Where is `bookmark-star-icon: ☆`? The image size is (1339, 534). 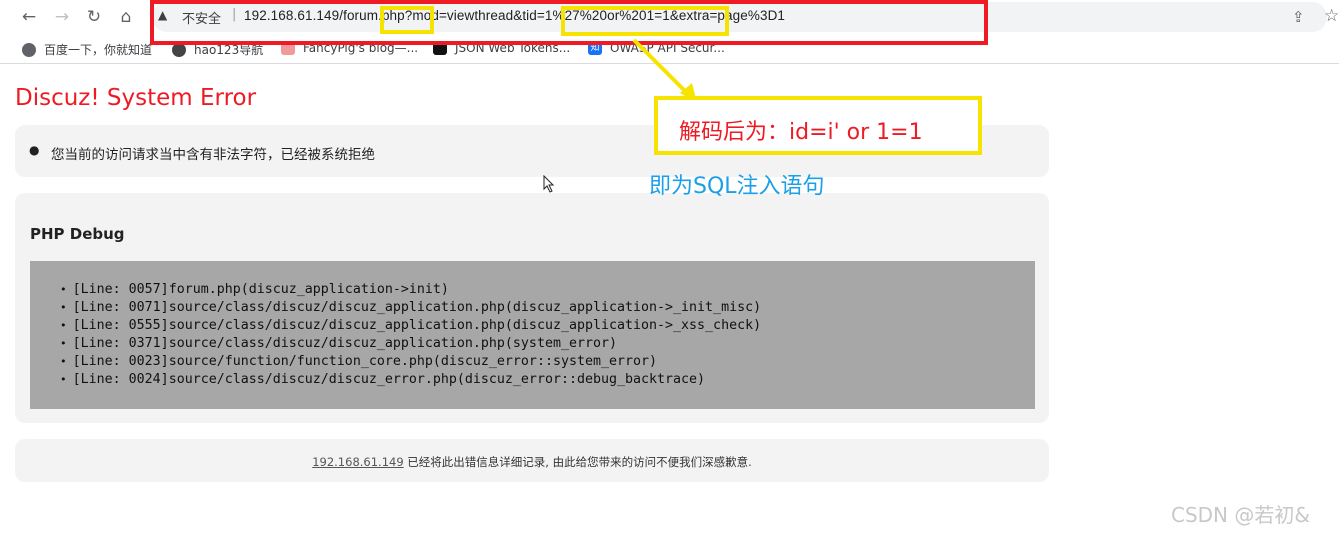 bookmark-star-icon: ☆ is located at coordinates (1331, 16).